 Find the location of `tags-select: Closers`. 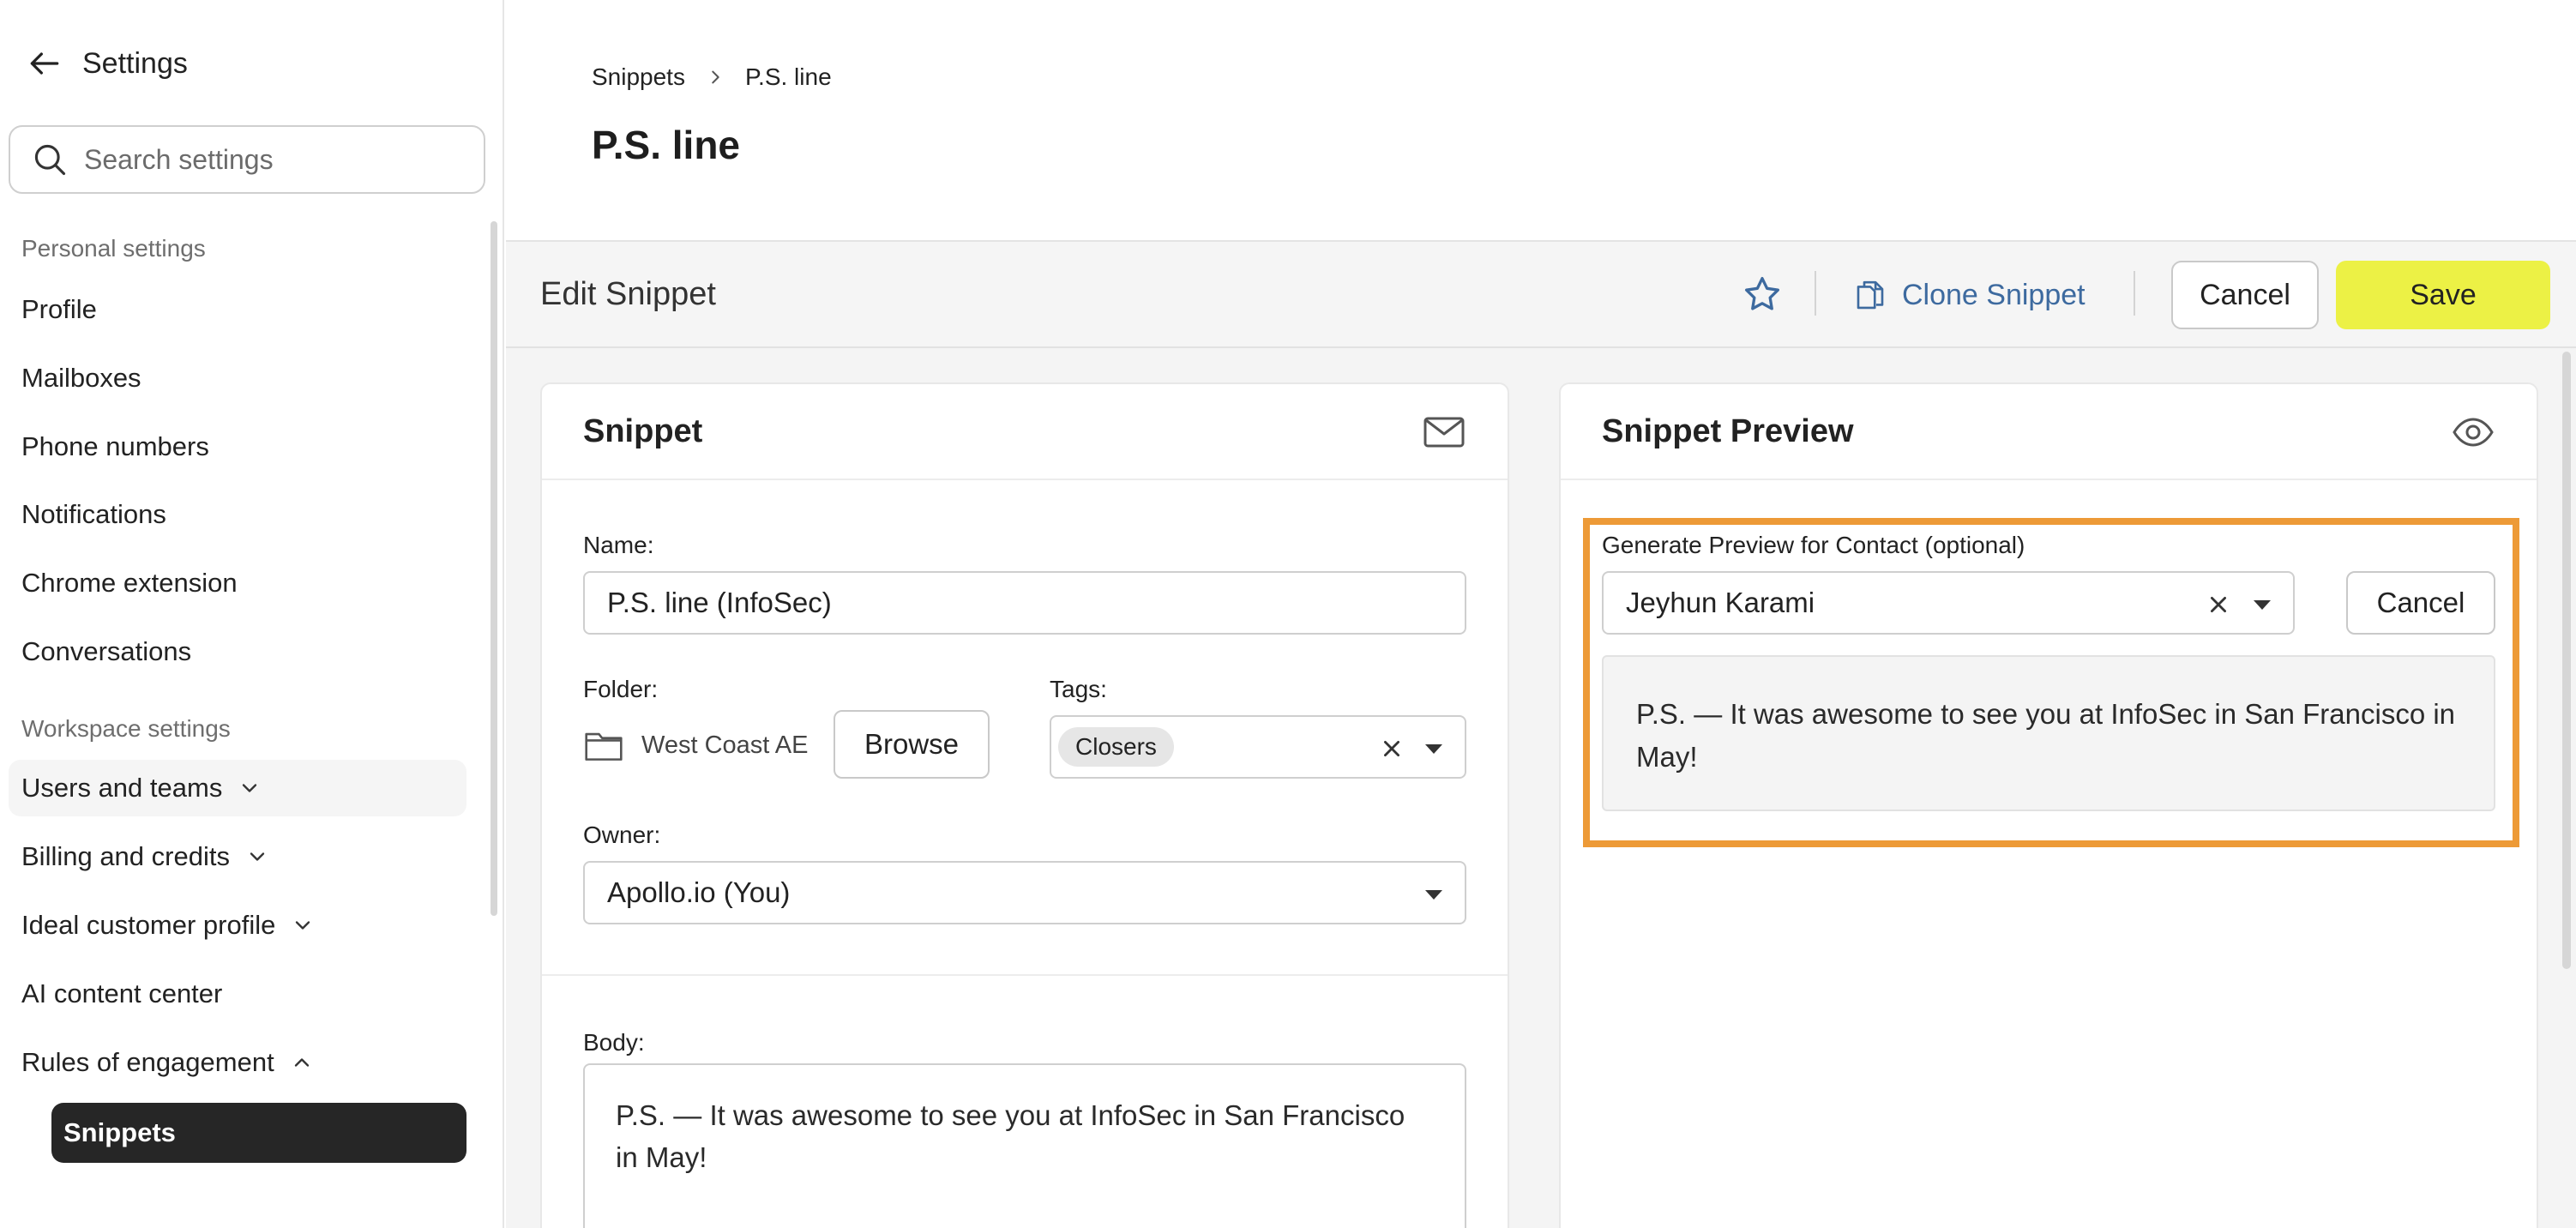

tags-select: Closers is located at coordinates (1258, 747).